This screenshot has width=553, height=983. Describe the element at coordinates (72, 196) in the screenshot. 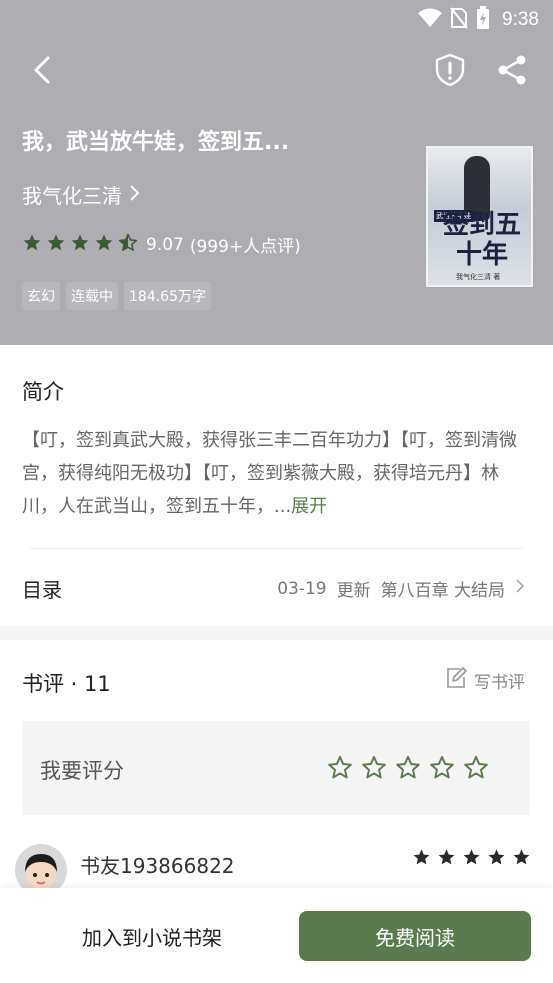

I see `author-name: 我气化三清` at that location.